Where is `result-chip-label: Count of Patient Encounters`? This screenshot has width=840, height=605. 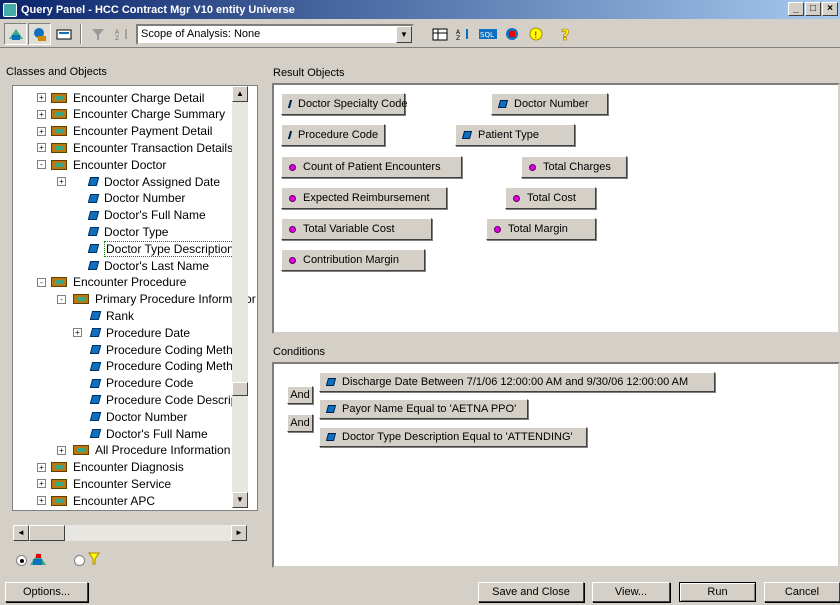
result-chip-label: Count of Patient Encounters is located at coordinates (372, 167).